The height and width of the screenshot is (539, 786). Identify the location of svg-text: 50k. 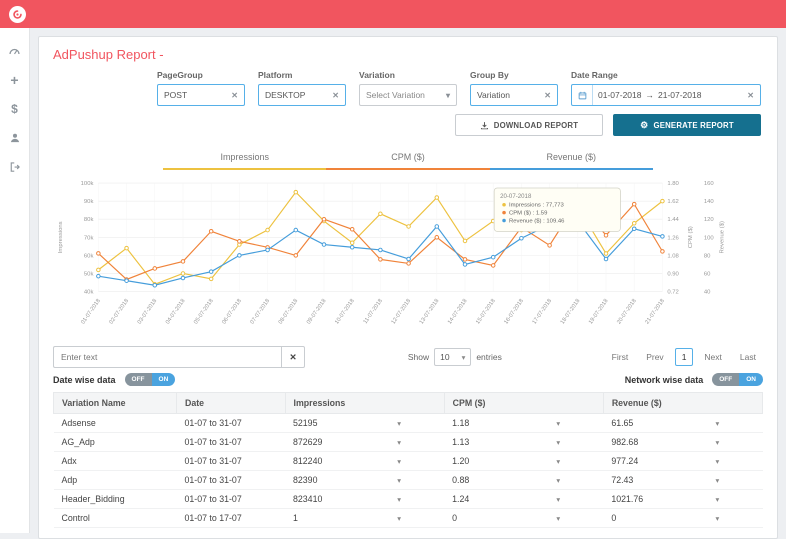
(89, 274).